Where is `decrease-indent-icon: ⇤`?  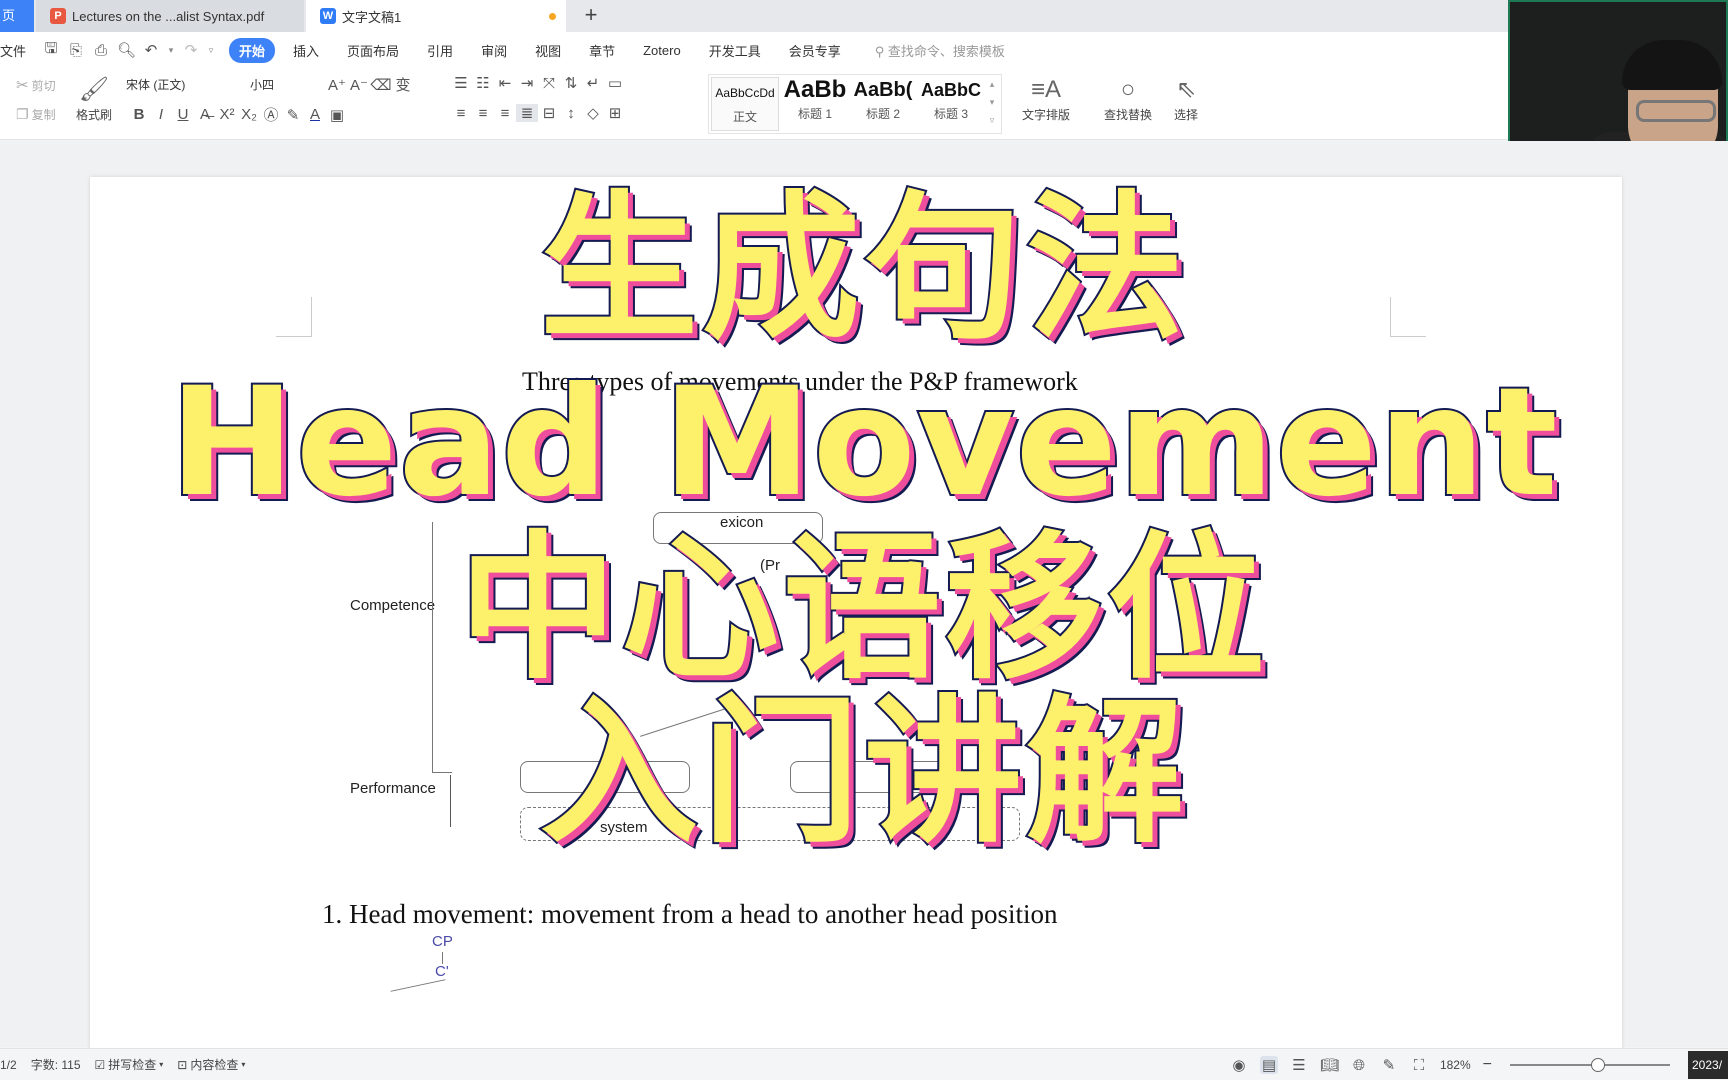
decrease-indent-icon: ⇤ is located at coordinates (505, 83).